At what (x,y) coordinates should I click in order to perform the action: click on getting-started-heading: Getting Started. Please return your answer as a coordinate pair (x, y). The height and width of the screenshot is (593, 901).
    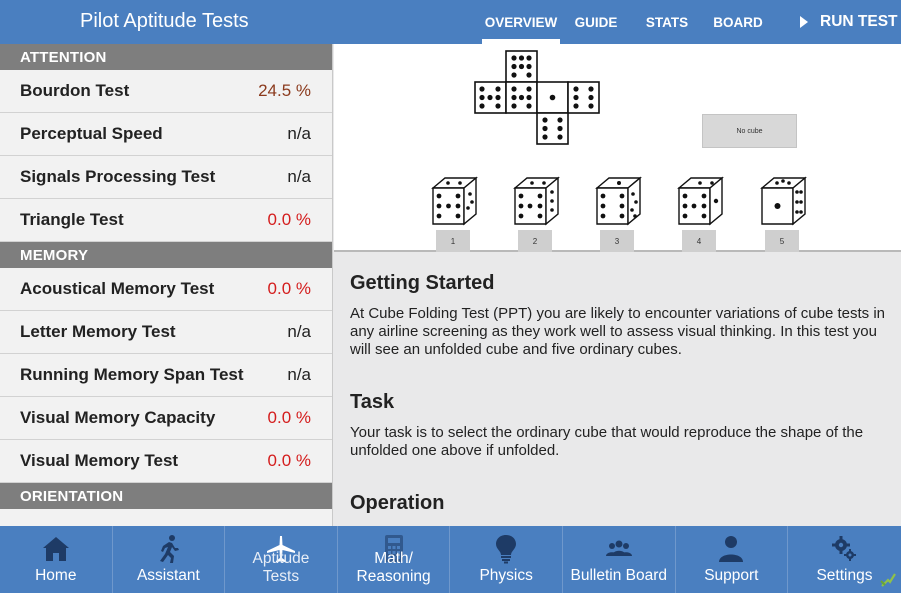
    Looking at the image, I should click on (422, 283).